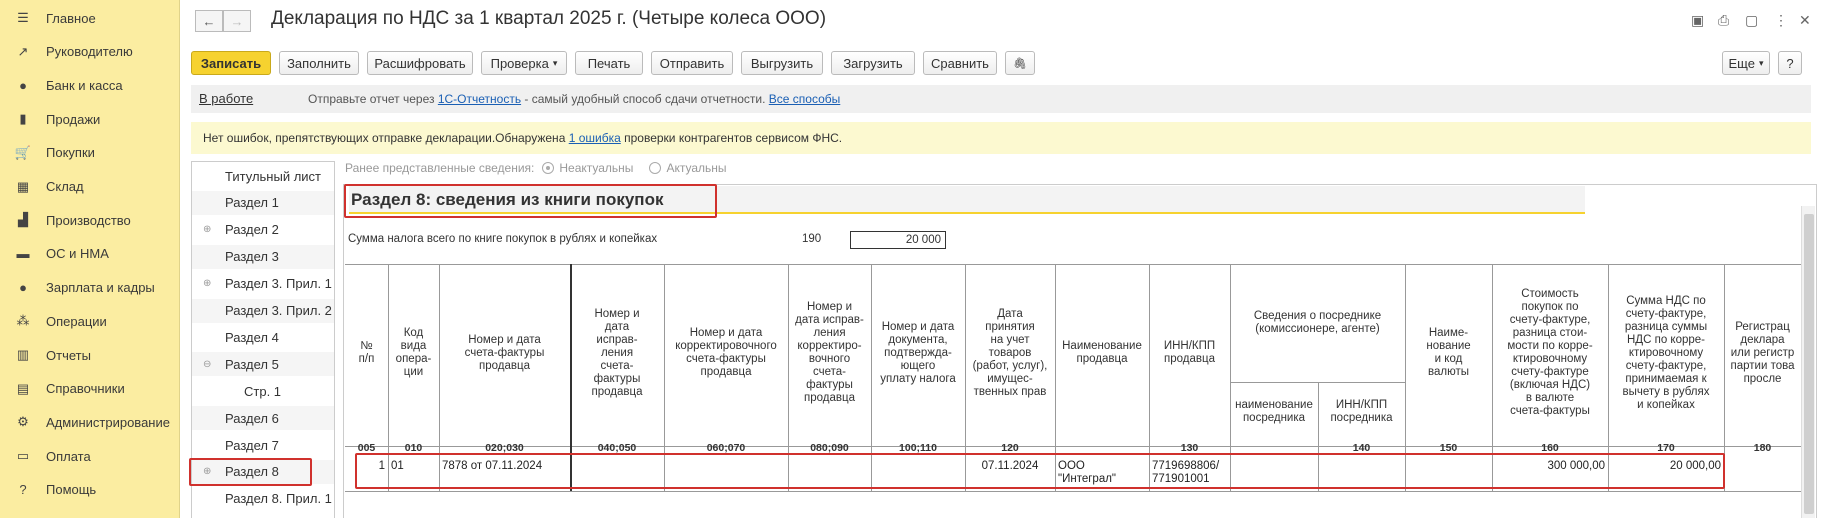 The width and height of the screenshot is (1826, 518). Describe the element at coordinates (873, 63) in the screenshot. I see `load-button: Загрузить` at that location.